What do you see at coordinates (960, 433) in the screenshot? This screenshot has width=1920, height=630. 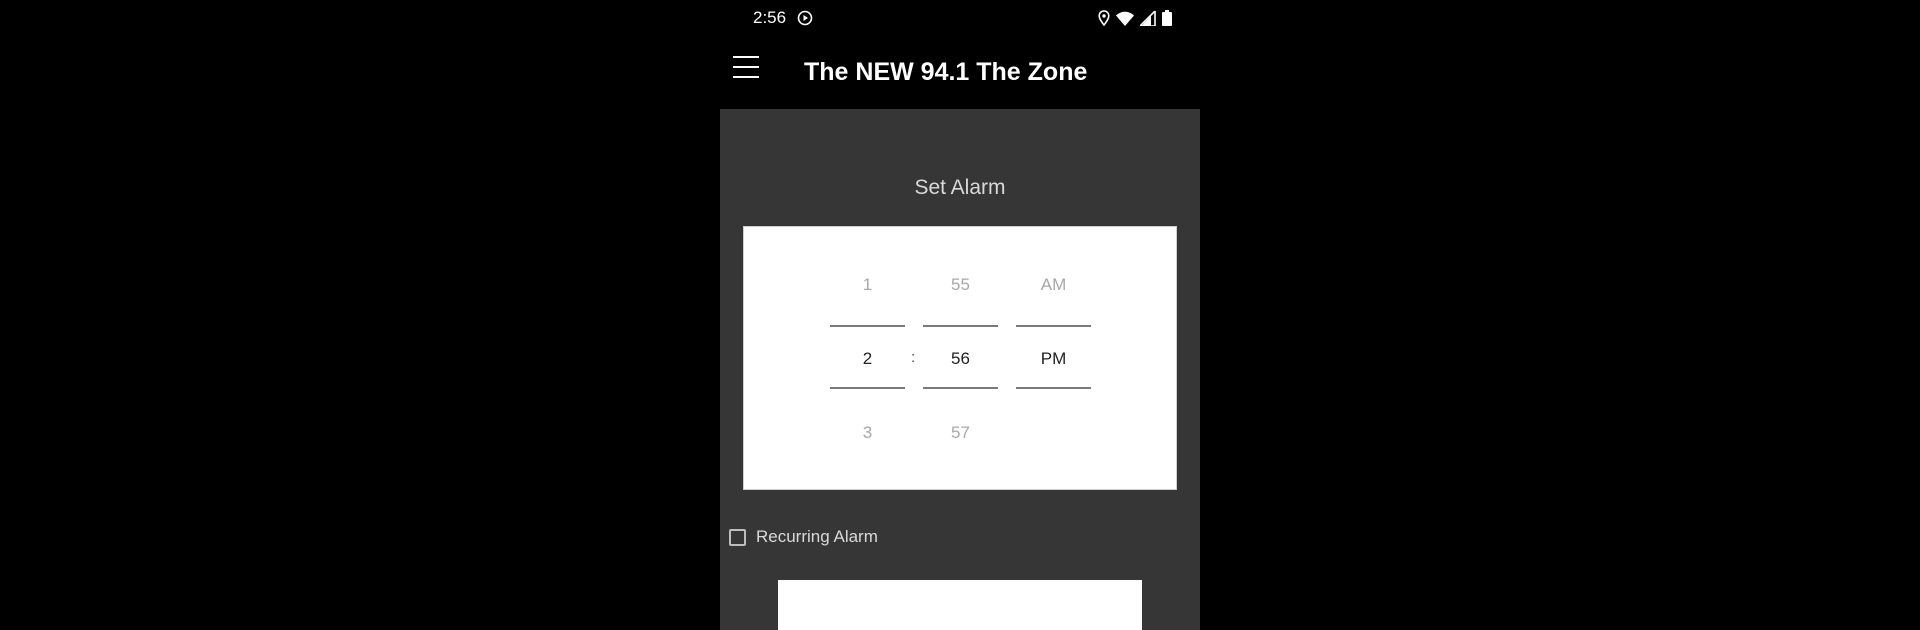 I see `minute-next-value: 57` at bounding box center [960, 433].